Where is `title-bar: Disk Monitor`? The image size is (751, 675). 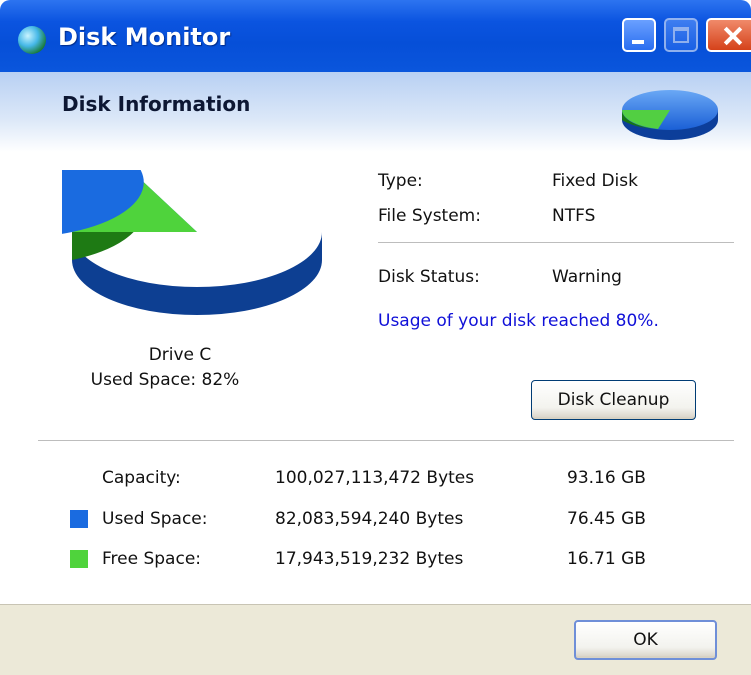
title-bar: Disk Monitor is located at coordinates (375, 36).